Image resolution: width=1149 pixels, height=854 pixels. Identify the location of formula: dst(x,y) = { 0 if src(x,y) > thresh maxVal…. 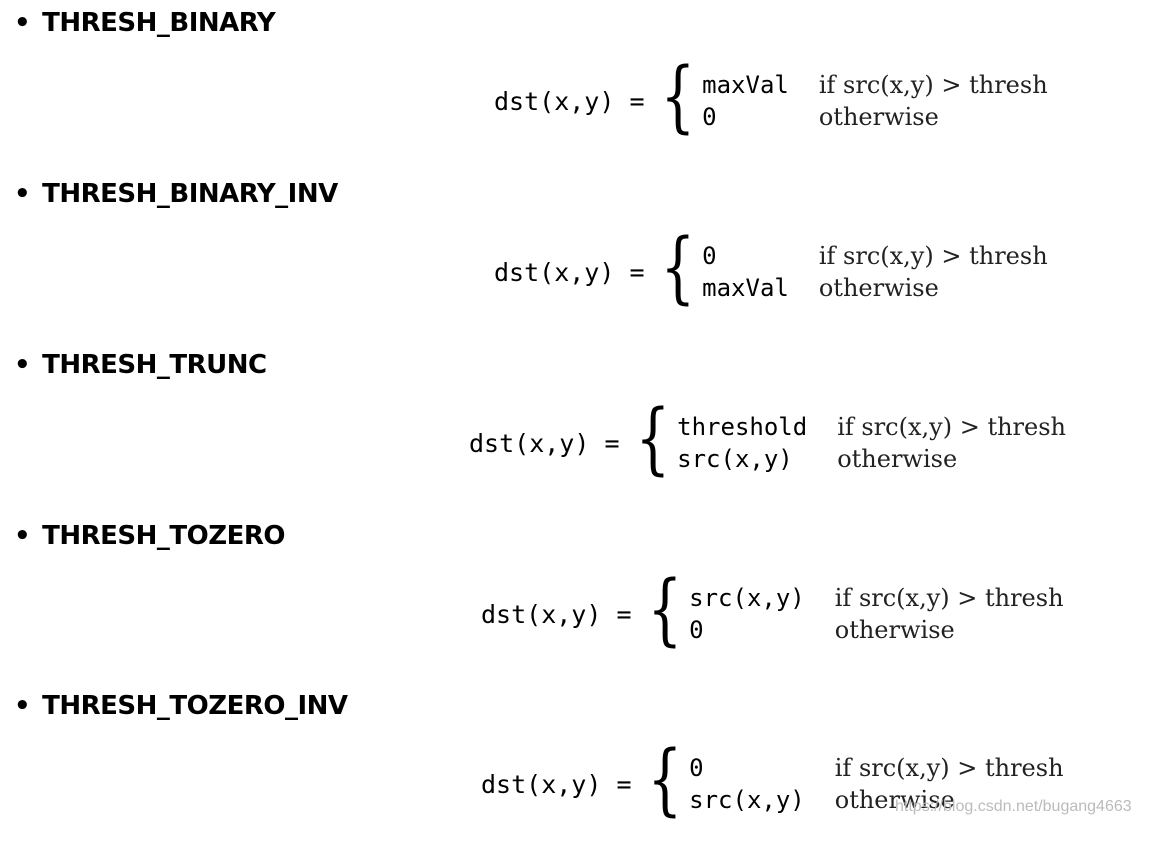
(771, 272).